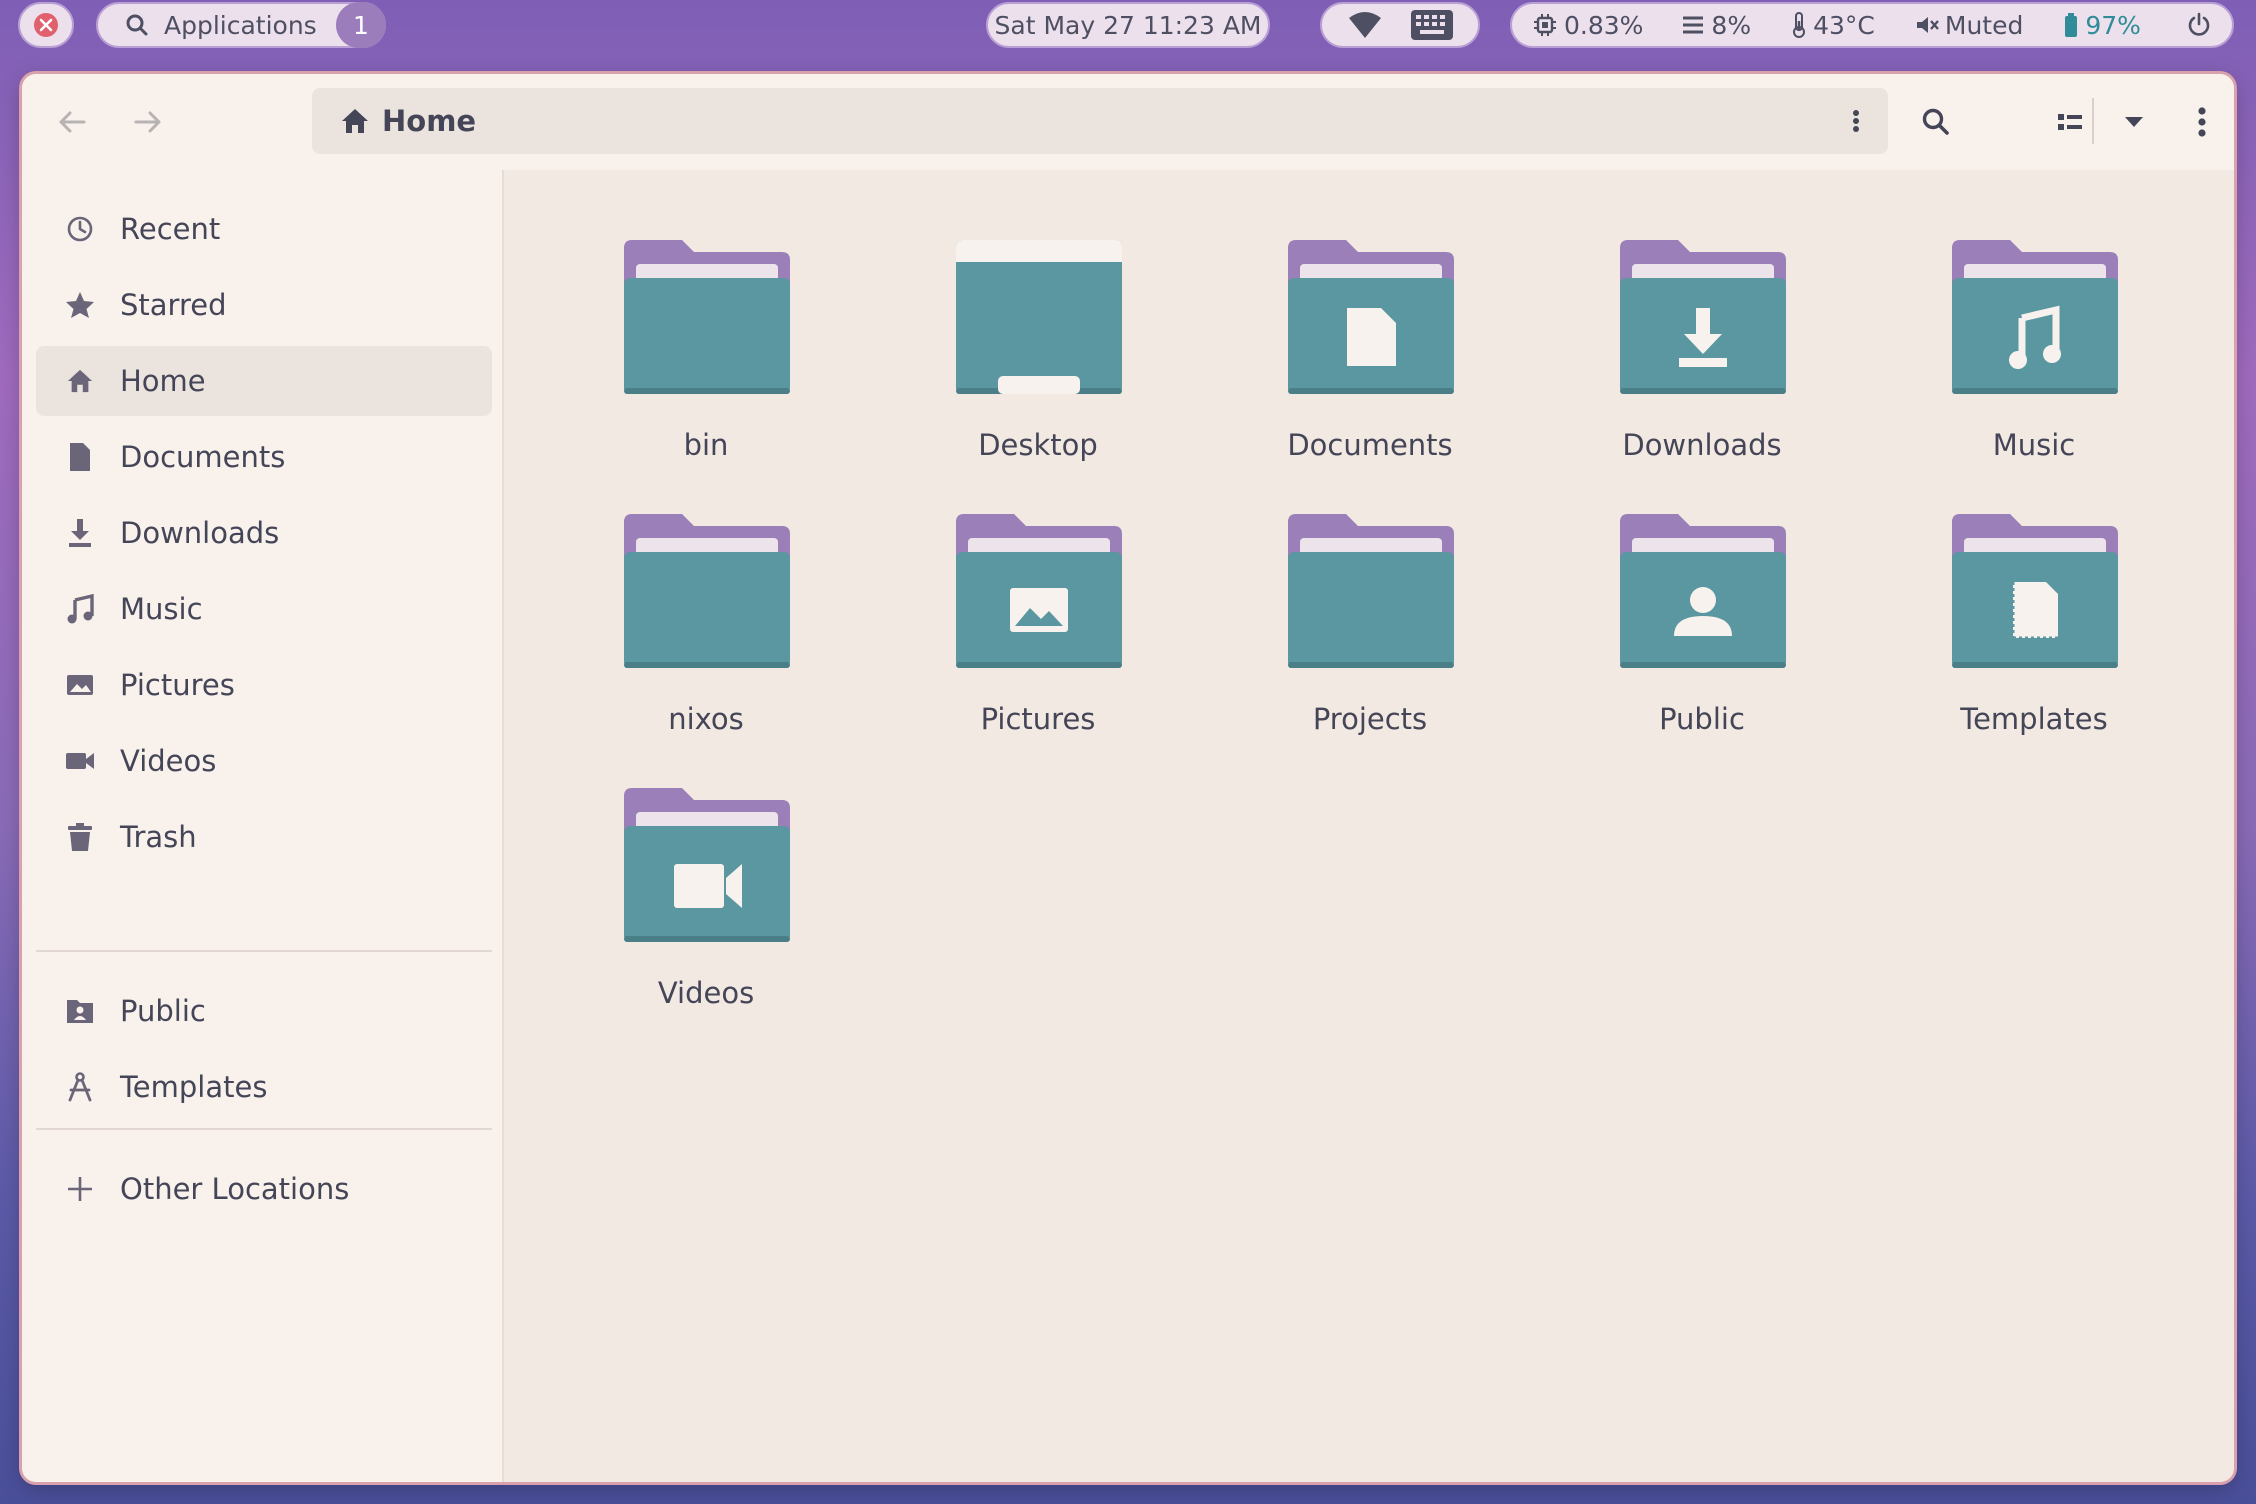 This screenshot has width=2256, height=1504. Describe the element at coordinates (1370, 719) in the screenshot. I see `file-name: Projects` at that location.